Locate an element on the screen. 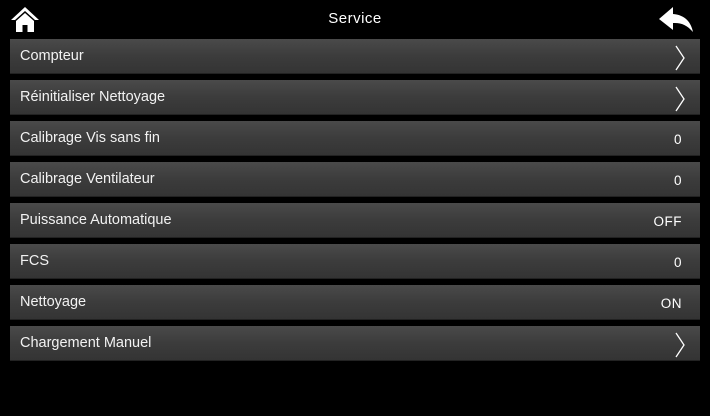 The image size is (710, 416). page-title: Service is located at coordinates (355, 18).